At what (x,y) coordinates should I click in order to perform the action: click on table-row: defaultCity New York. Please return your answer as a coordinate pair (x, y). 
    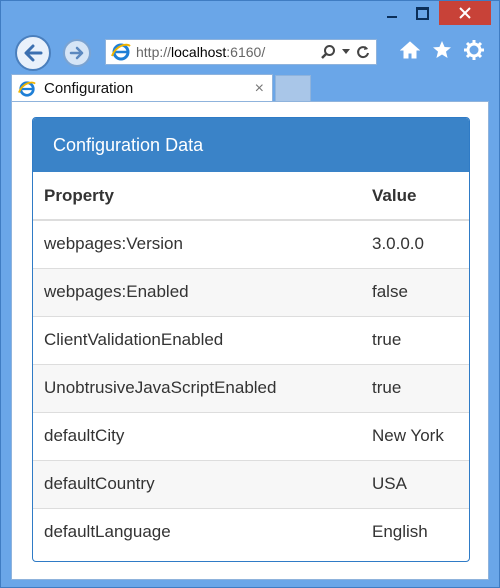
    Looking at the image, I should click on (251, 435).